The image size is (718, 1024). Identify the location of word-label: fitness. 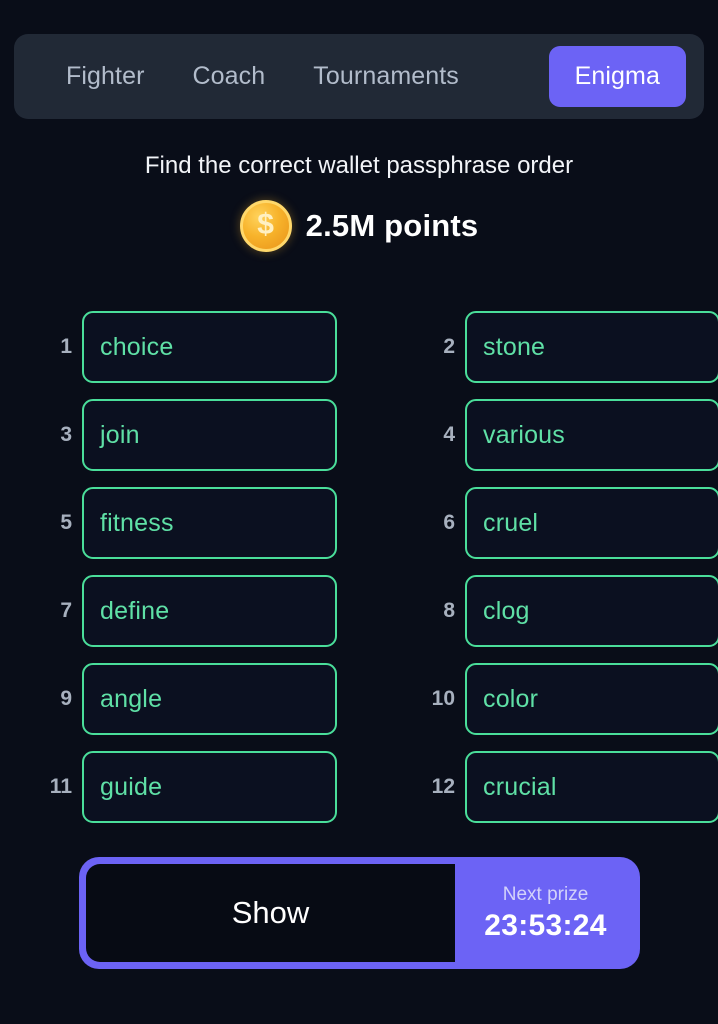
(137, 522).